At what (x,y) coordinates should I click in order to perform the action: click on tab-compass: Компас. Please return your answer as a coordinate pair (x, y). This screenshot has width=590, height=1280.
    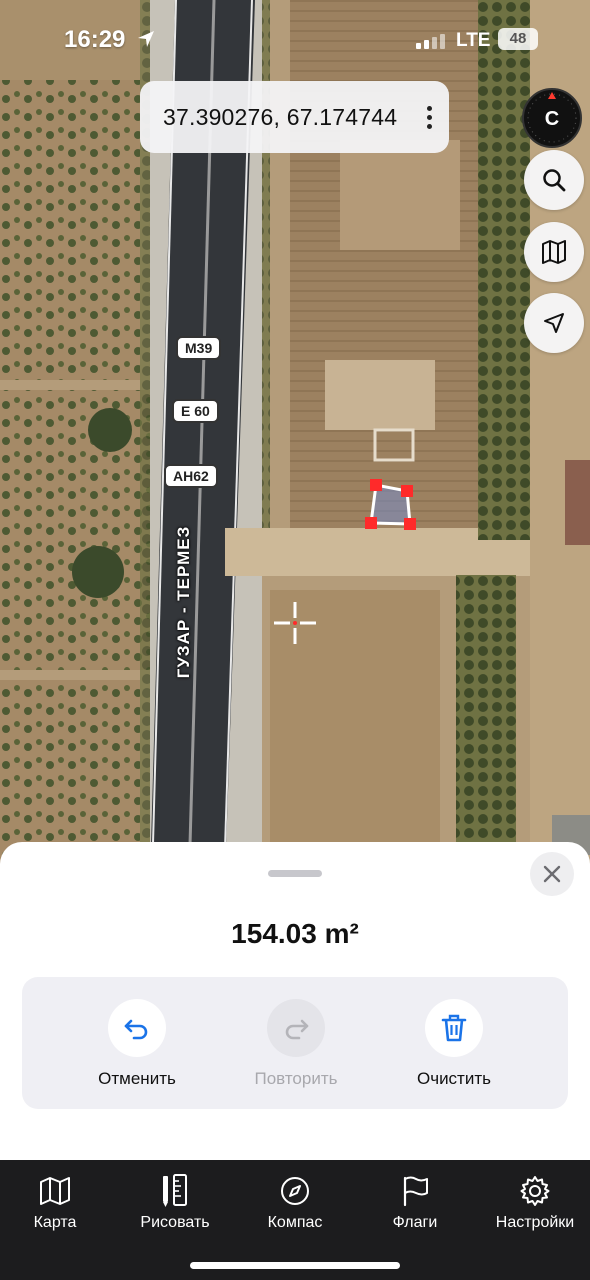
    Looking at the image, I should click on (295, 1203).